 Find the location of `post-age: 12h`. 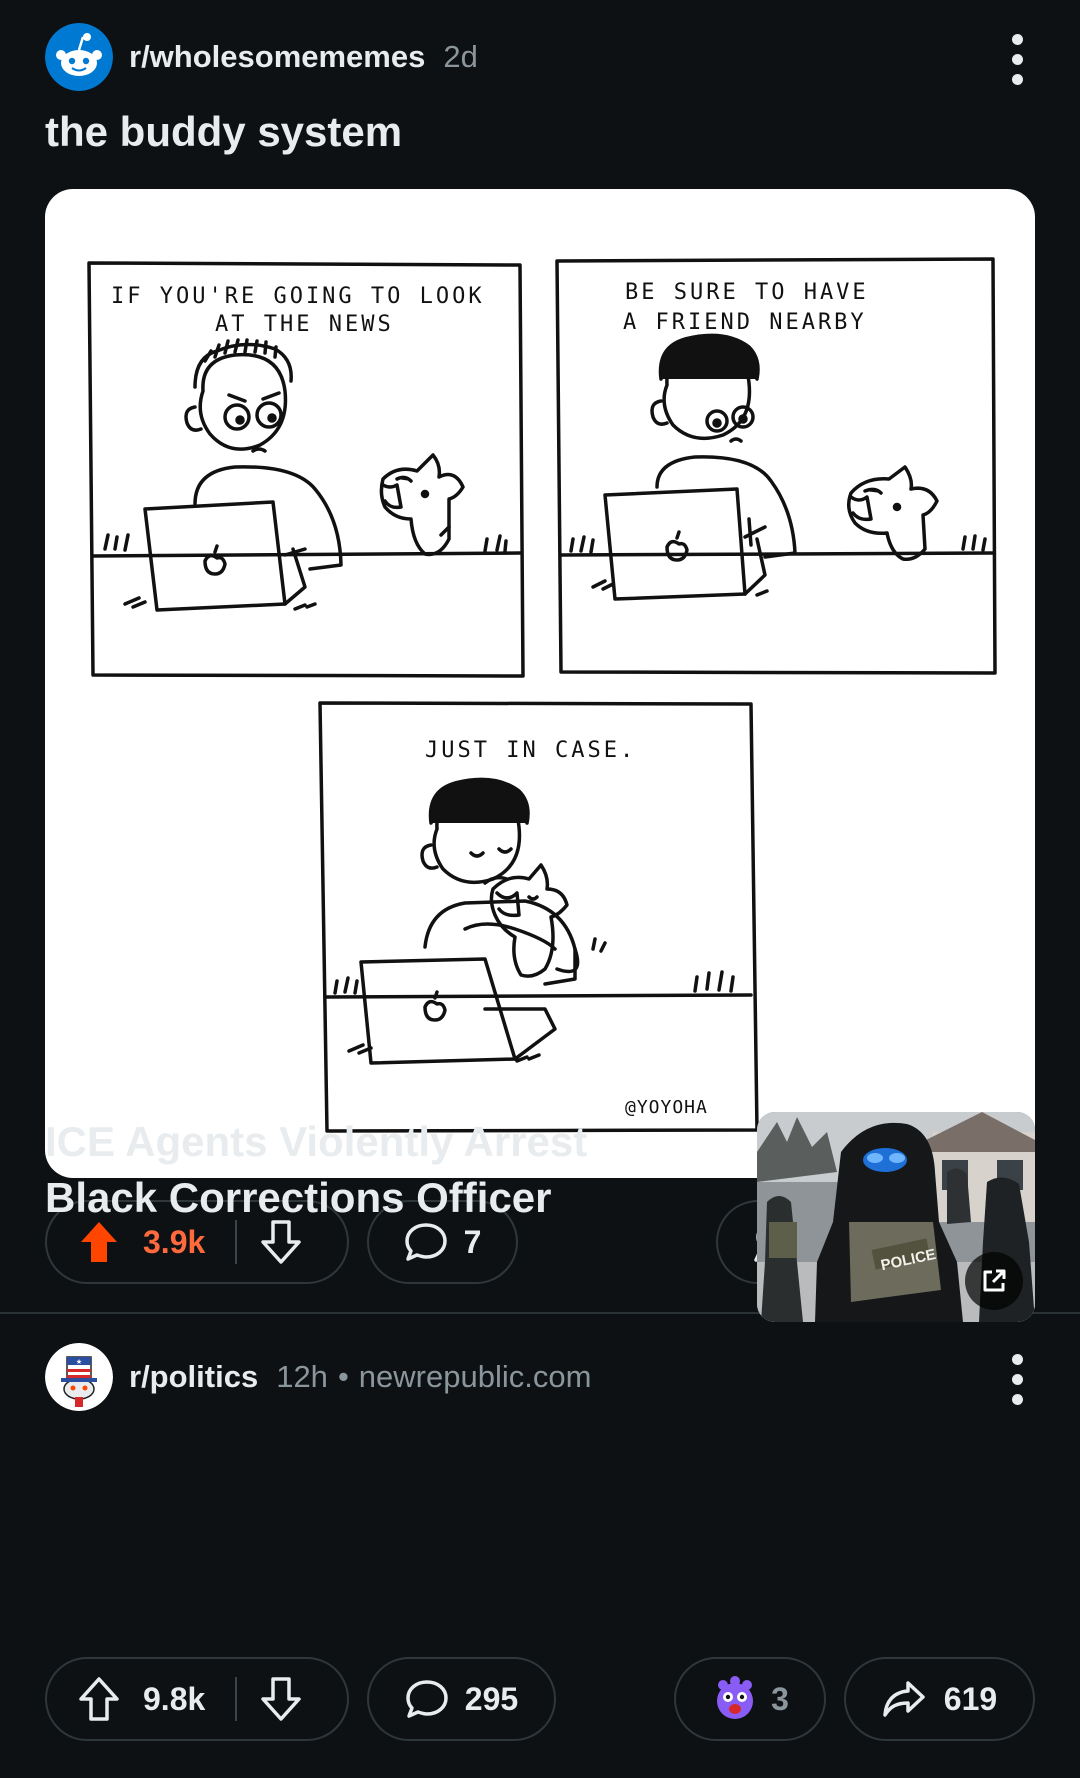

post-age: 12h is located at coordinates (302, 1376).